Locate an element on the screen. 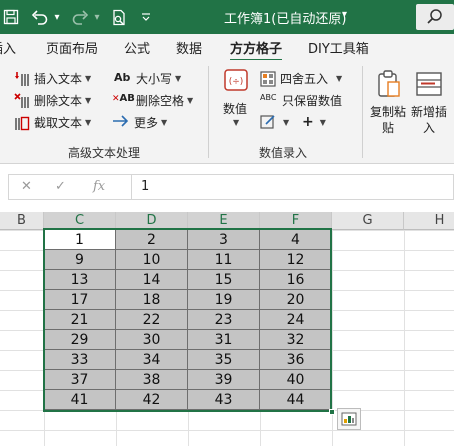 This screenshot has width=454, height=446. data-cell: 11 is located at coordinates (224, 260).